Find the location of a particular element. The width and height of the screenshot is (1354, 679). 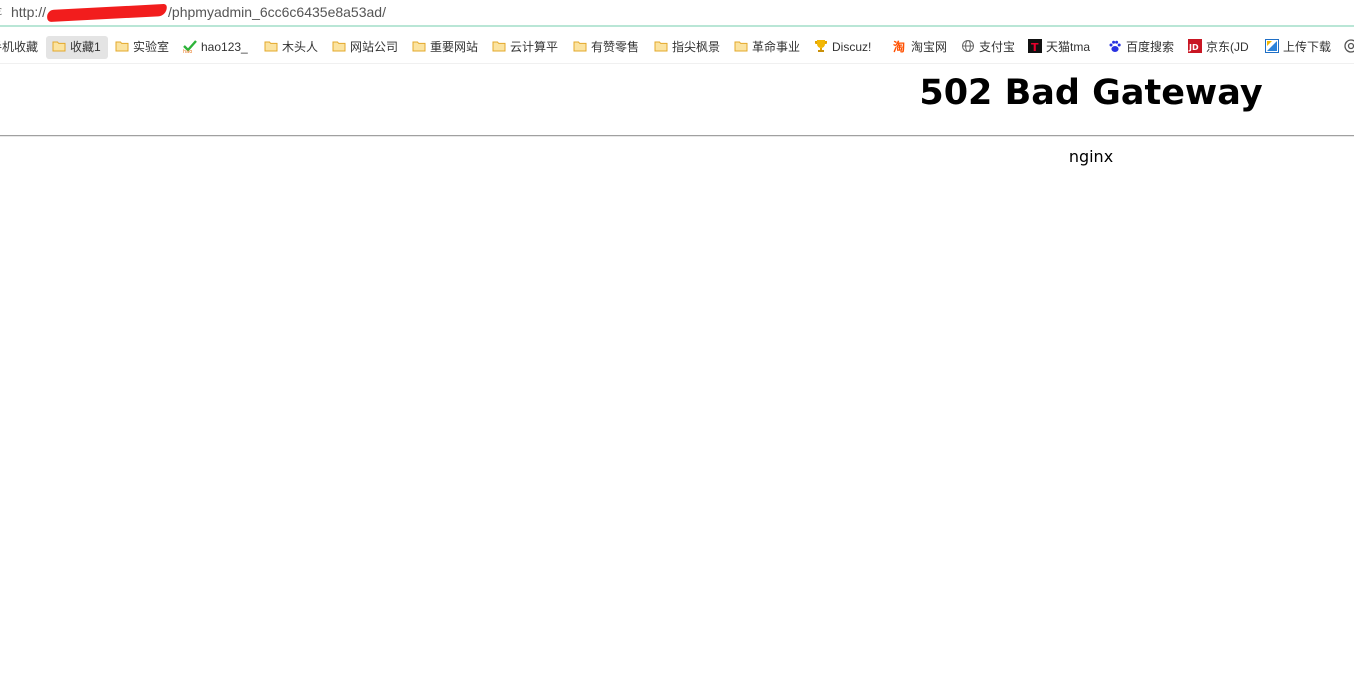

baidu-paw-icon is located at coordinates (1115, 46).